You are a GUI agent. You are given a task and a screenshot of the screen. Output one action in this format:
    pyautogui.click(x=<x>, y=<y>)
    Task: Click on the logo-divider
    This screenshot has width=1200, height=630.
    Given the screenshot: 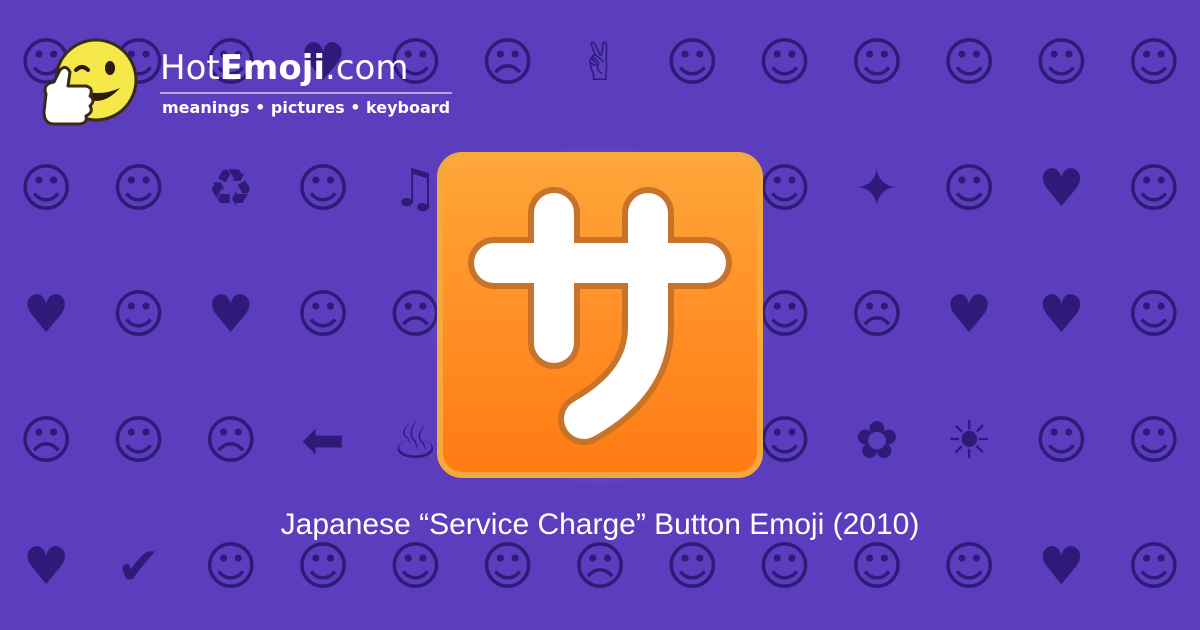 What is the action you would take?
    pyautogui.click(x=306, y=93)
    